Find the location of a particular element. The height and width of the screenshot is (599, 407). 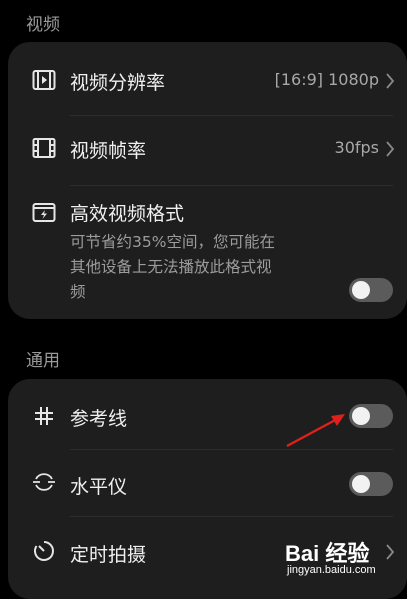

level-row: 水平仪 is located at coordinates (207, 483).